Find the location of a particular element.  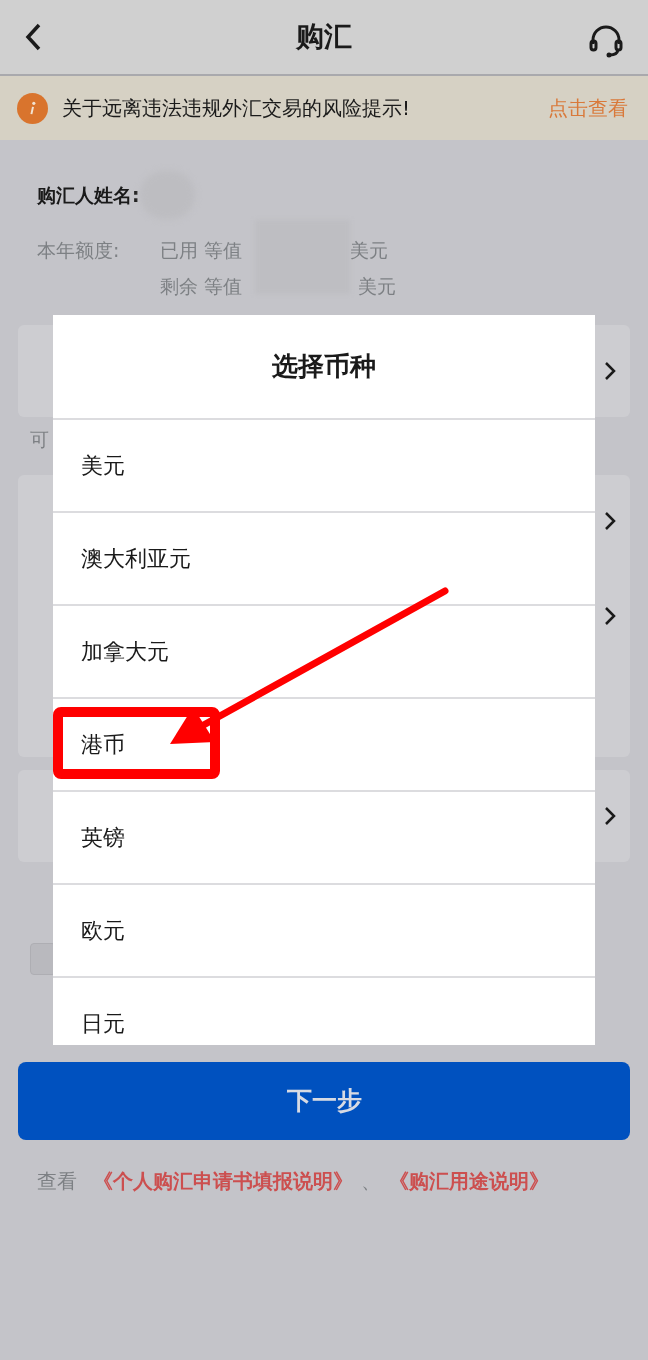

dialog-title: 选择币种 is located at coordinates (324, 366).